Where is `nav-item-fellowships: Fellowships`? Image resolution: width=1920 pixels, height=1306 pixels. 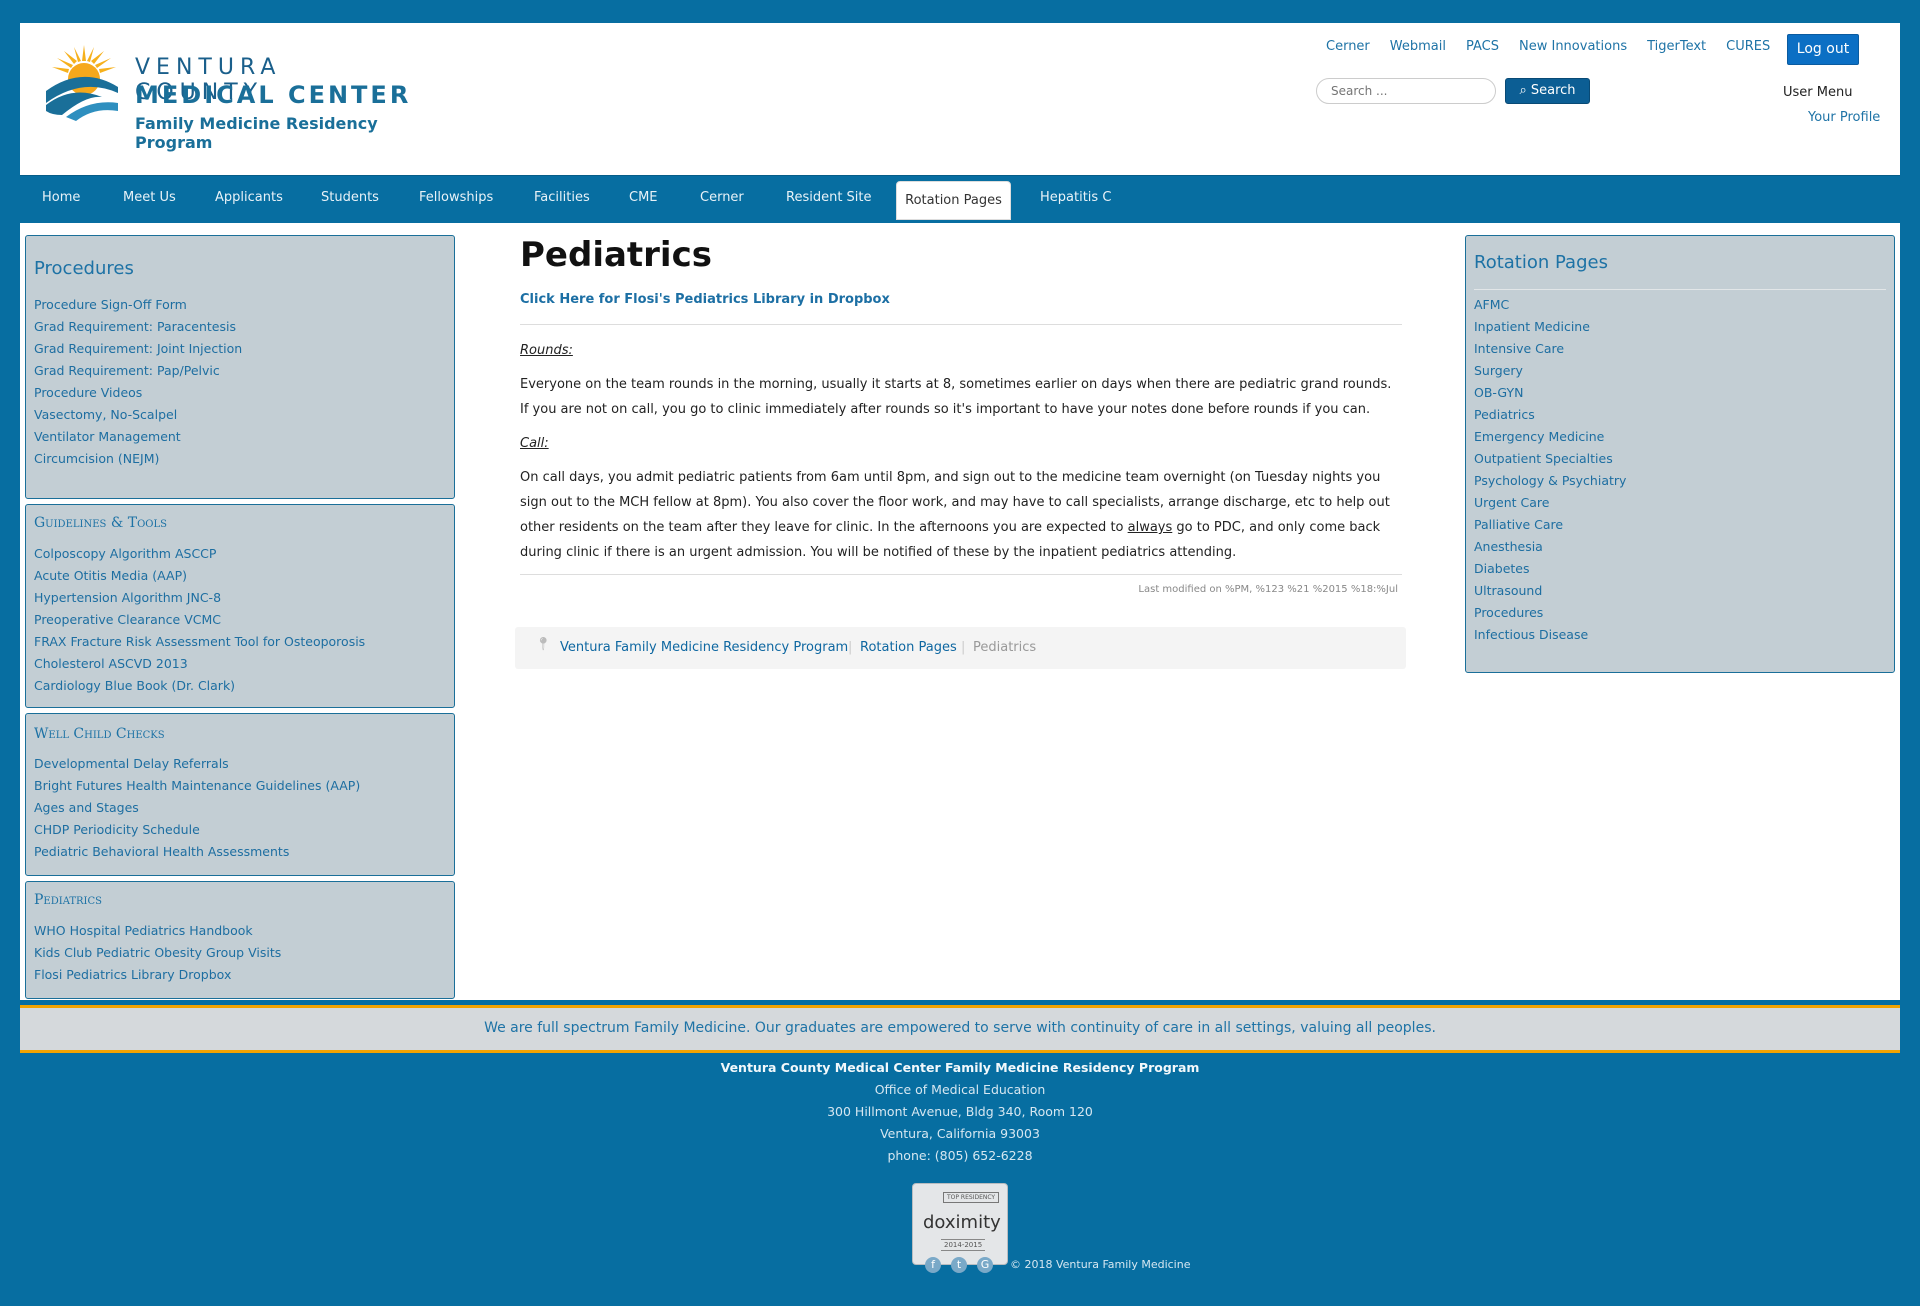
nav-item-fellowships: Fellowships is located at coordinates (456, 197).